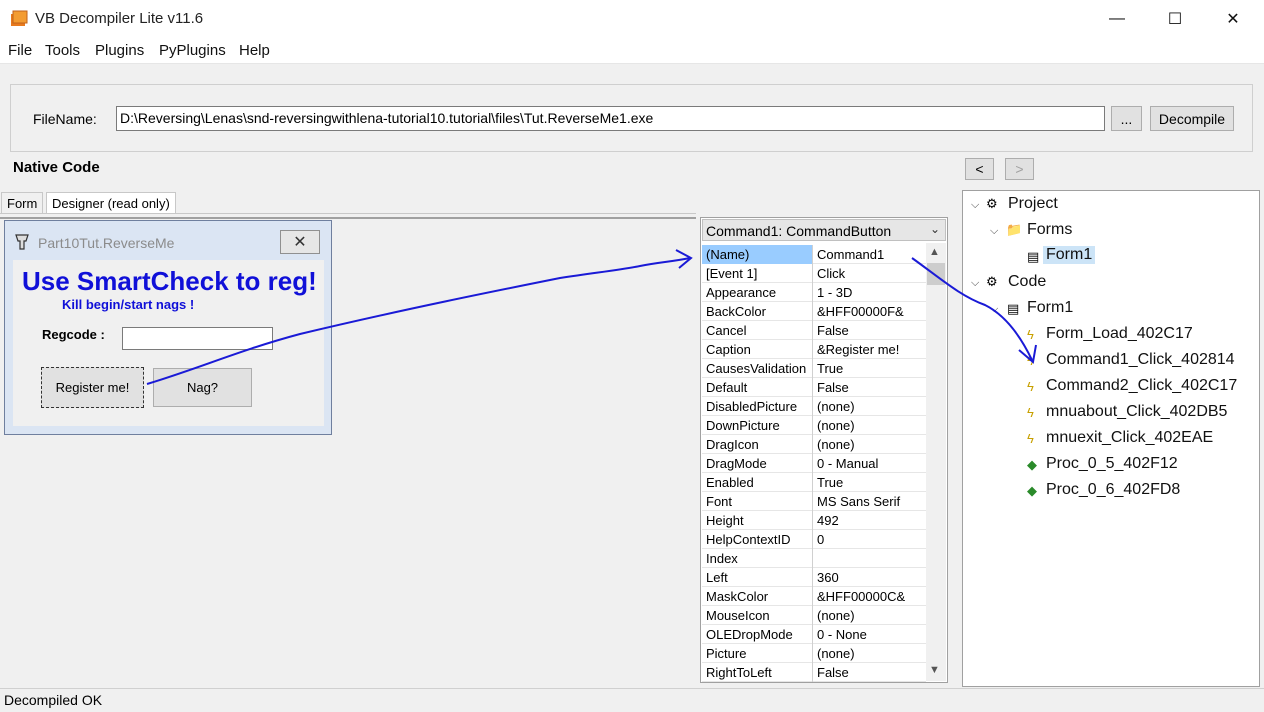 The image size is (1264, 712). What do you see at coordinates (814, 254) in the screenshot?
I see `property-row: (Name) Command1` at bounding box center [814, 254].